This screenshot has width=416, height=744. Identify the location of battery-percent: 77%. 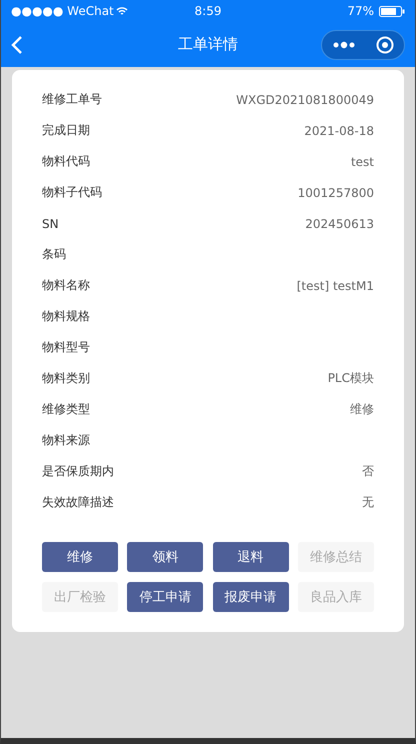
(360, 11).